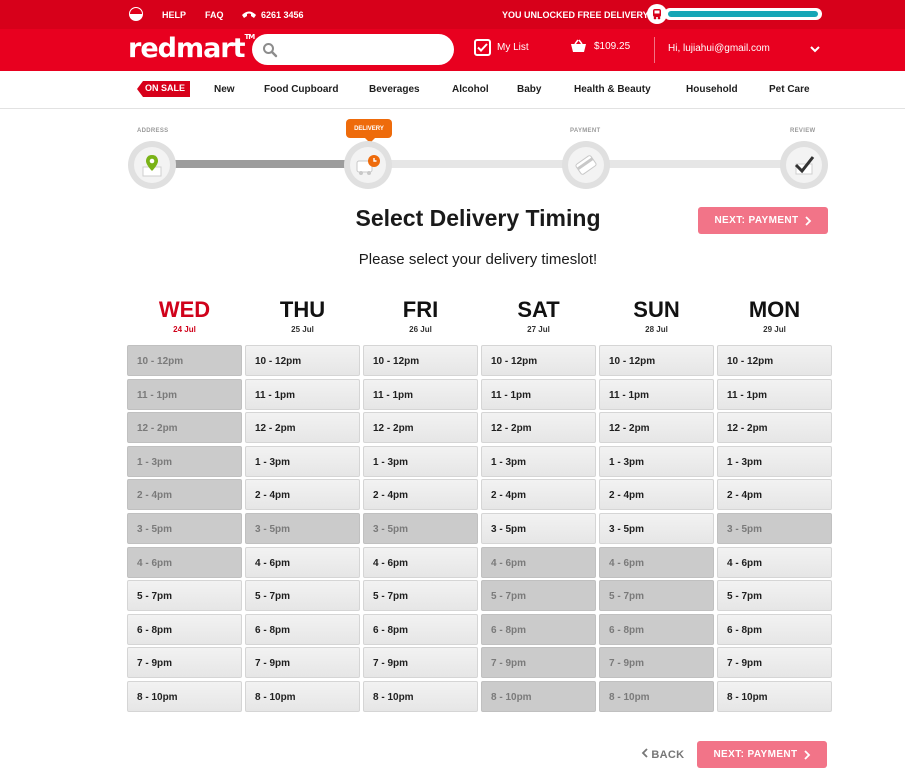 This screenshot has height=768, width=905. Describe the element at coordinates (184, 320) in the screenshot. I see `day-header: WED 24 Jul` at that location.